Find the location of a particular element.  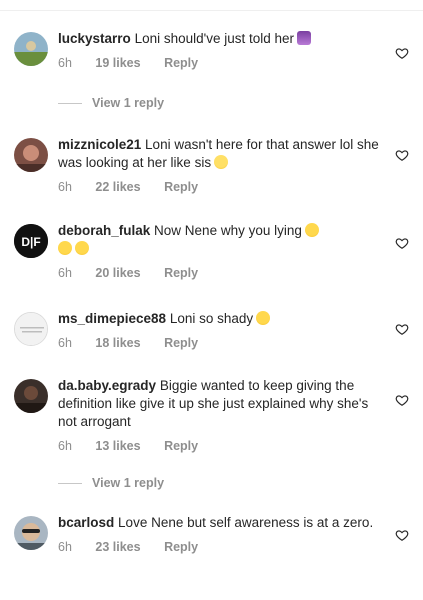

comment-text: Now Nene why you lying is located at coordinates (228, 230).